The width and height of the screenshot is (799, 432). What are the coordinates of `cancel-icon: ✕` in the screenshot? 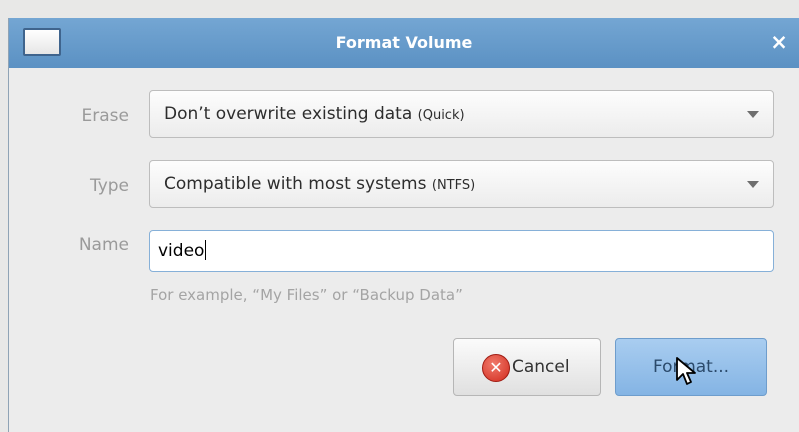 It's located at (496, 368).